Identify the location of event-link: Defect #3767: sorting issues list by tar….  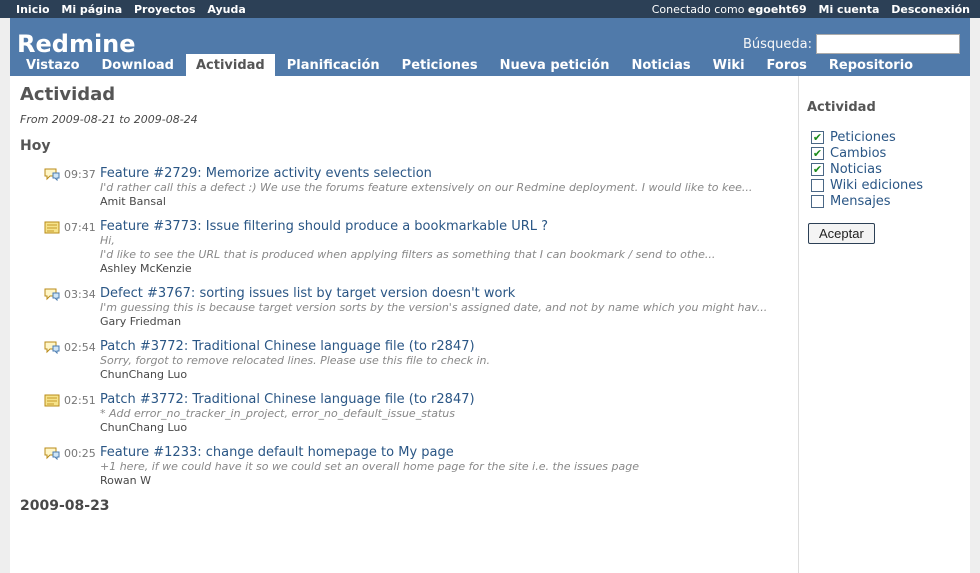
(307, 293).